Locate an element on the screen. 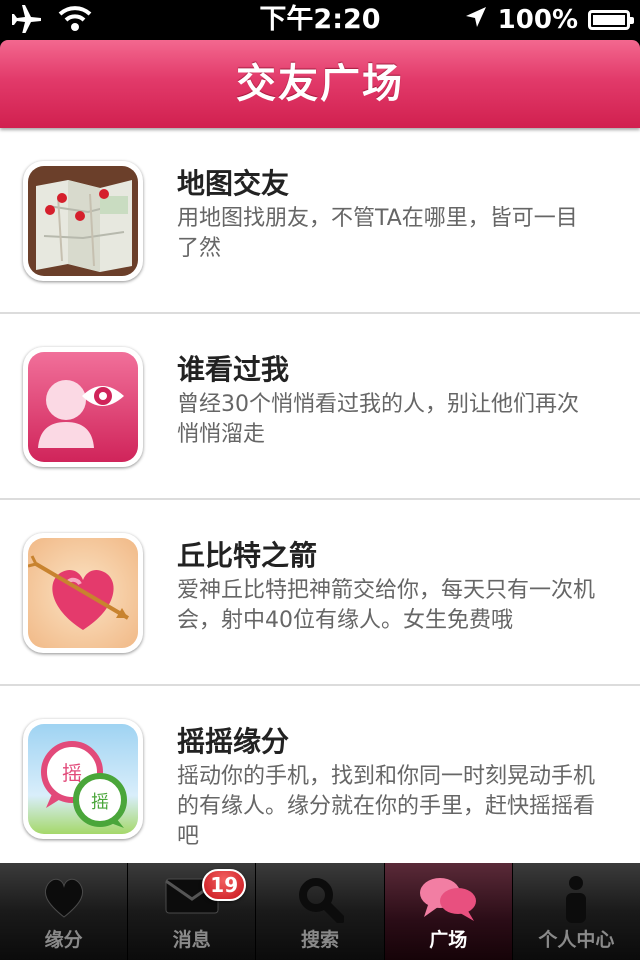 The width and height of the screenshot is (640, 960). item-title: 地图交友 is located at coordinates (233, 183).